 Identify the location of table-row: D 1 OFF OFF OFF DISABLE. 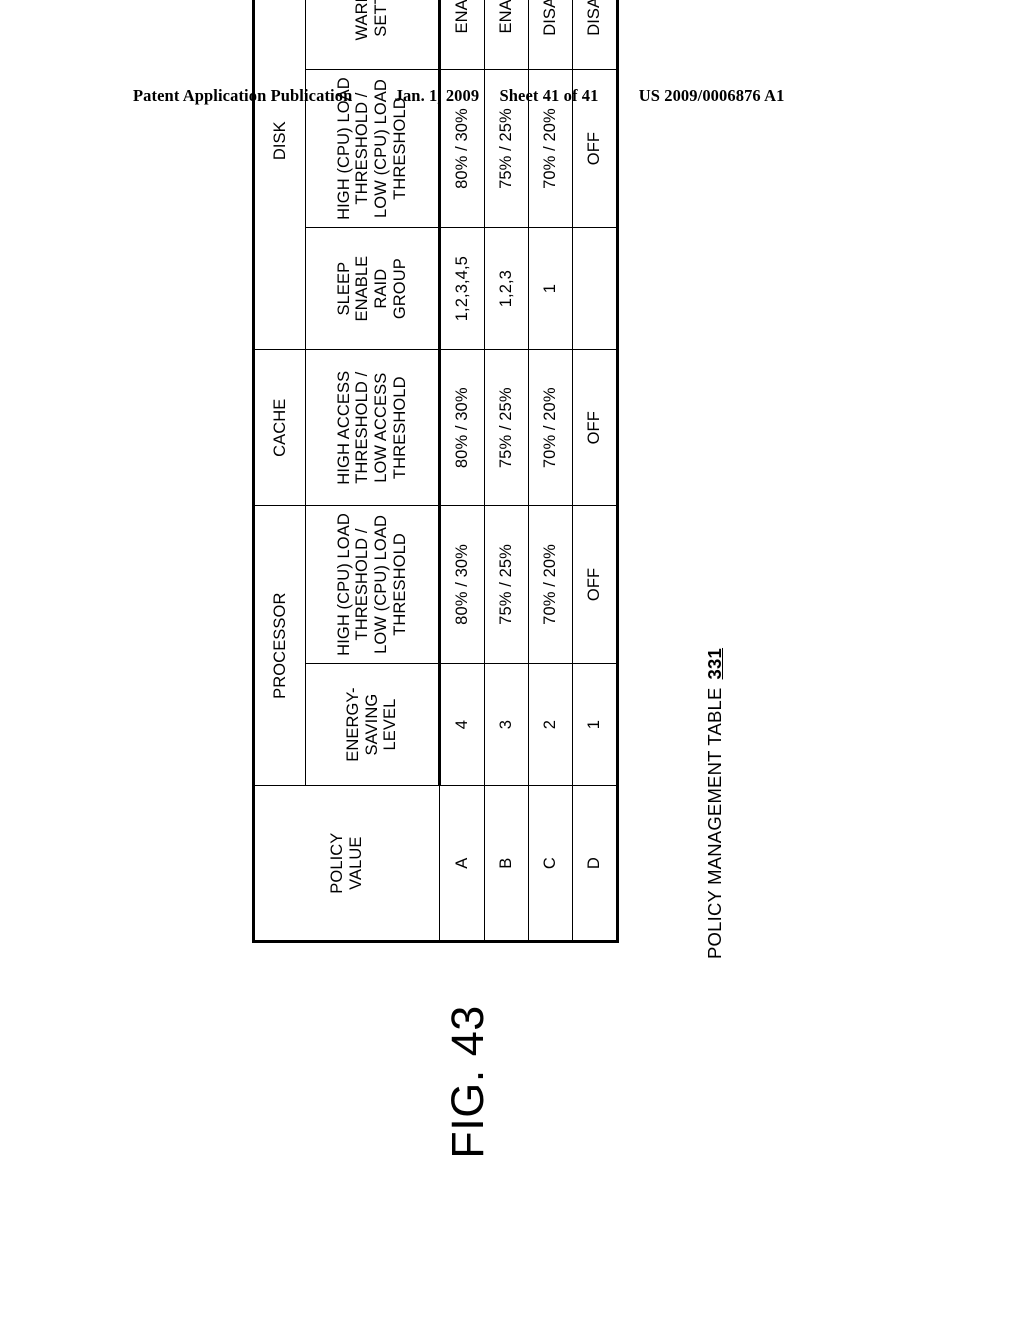
(595, 471).